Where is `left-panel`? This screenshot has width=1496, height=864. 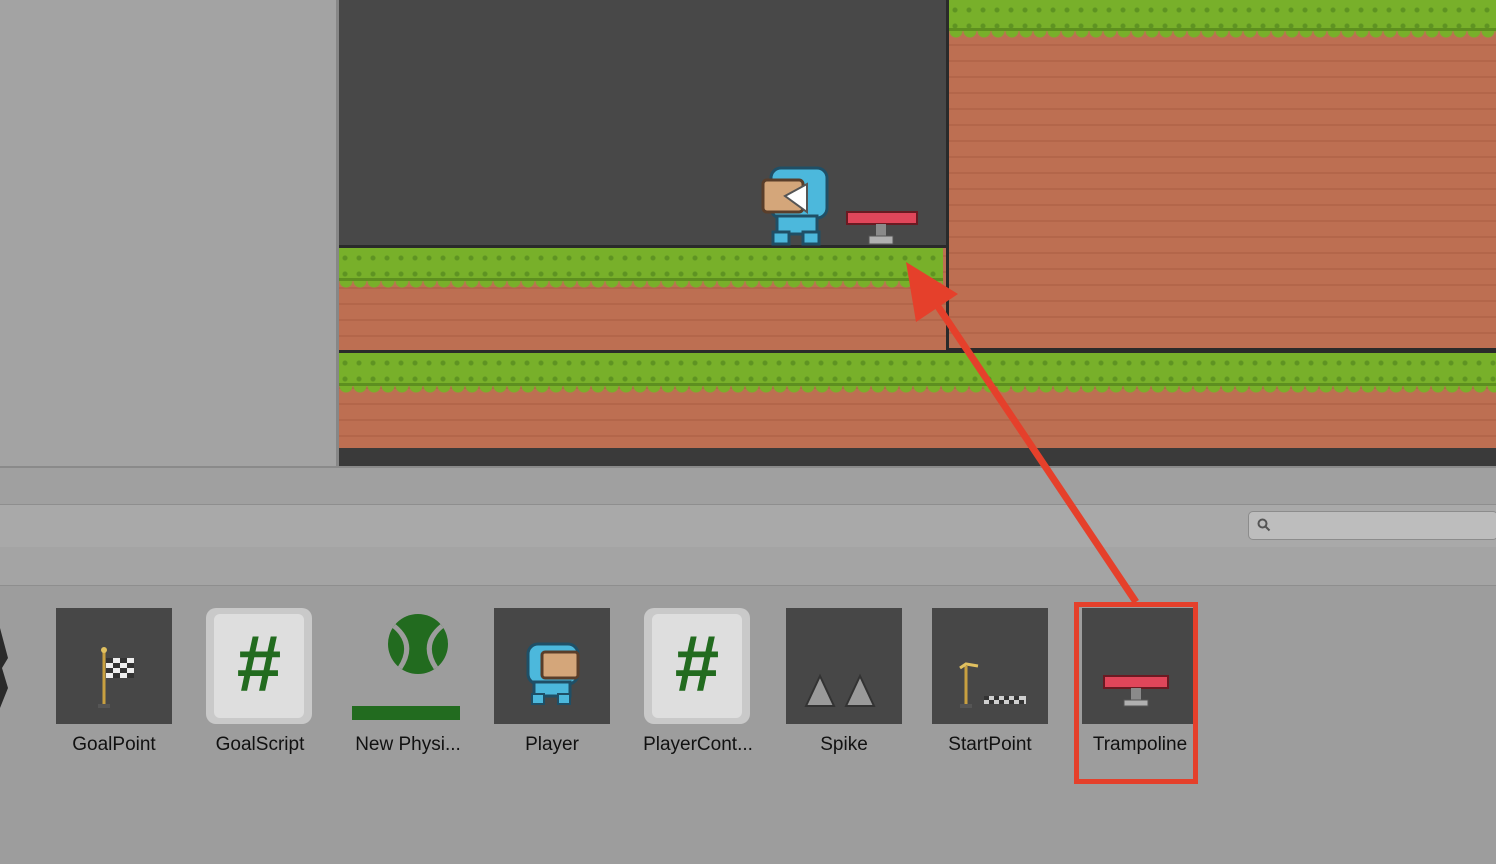 left-panel is located at coordinates (168, 233).